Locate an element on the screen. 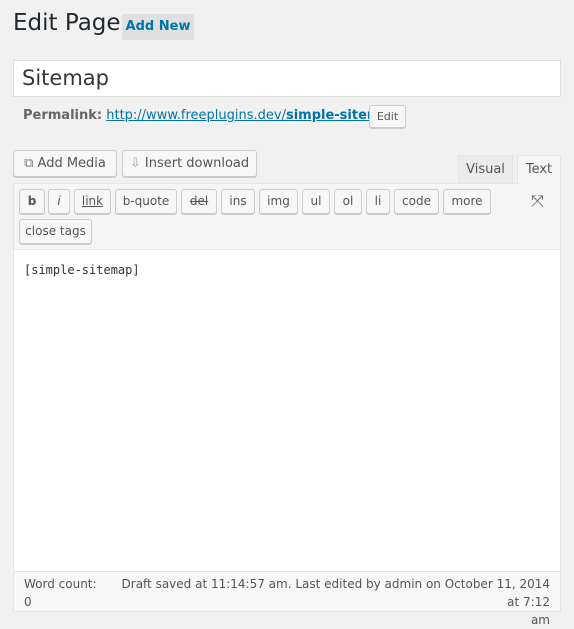 The height and width of the screenshot is (629, 574). qt-link-button: link is located at coordinates (92, 201).